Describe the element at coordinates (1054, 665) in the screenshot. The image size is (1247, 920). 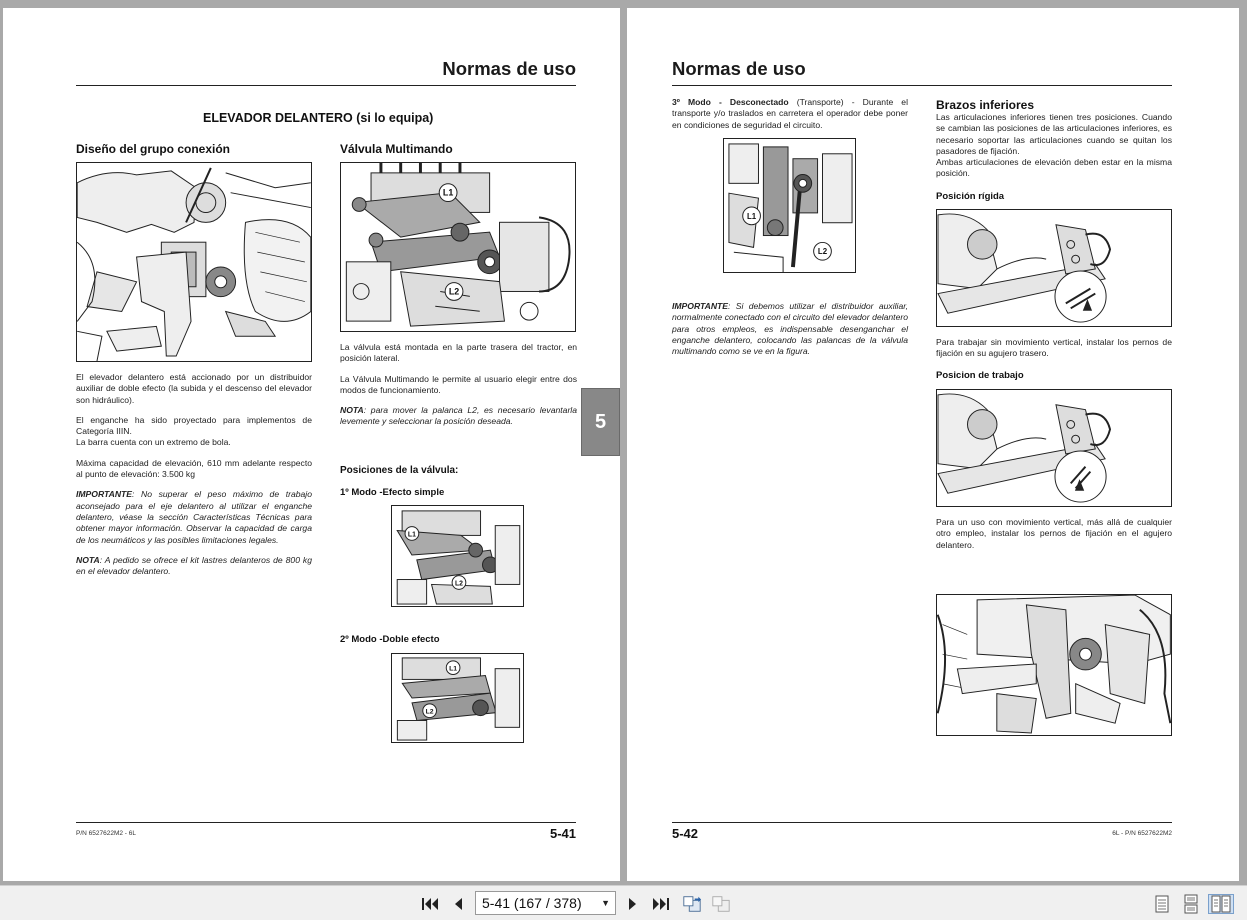
I see `front-linkage-figure` at that location.